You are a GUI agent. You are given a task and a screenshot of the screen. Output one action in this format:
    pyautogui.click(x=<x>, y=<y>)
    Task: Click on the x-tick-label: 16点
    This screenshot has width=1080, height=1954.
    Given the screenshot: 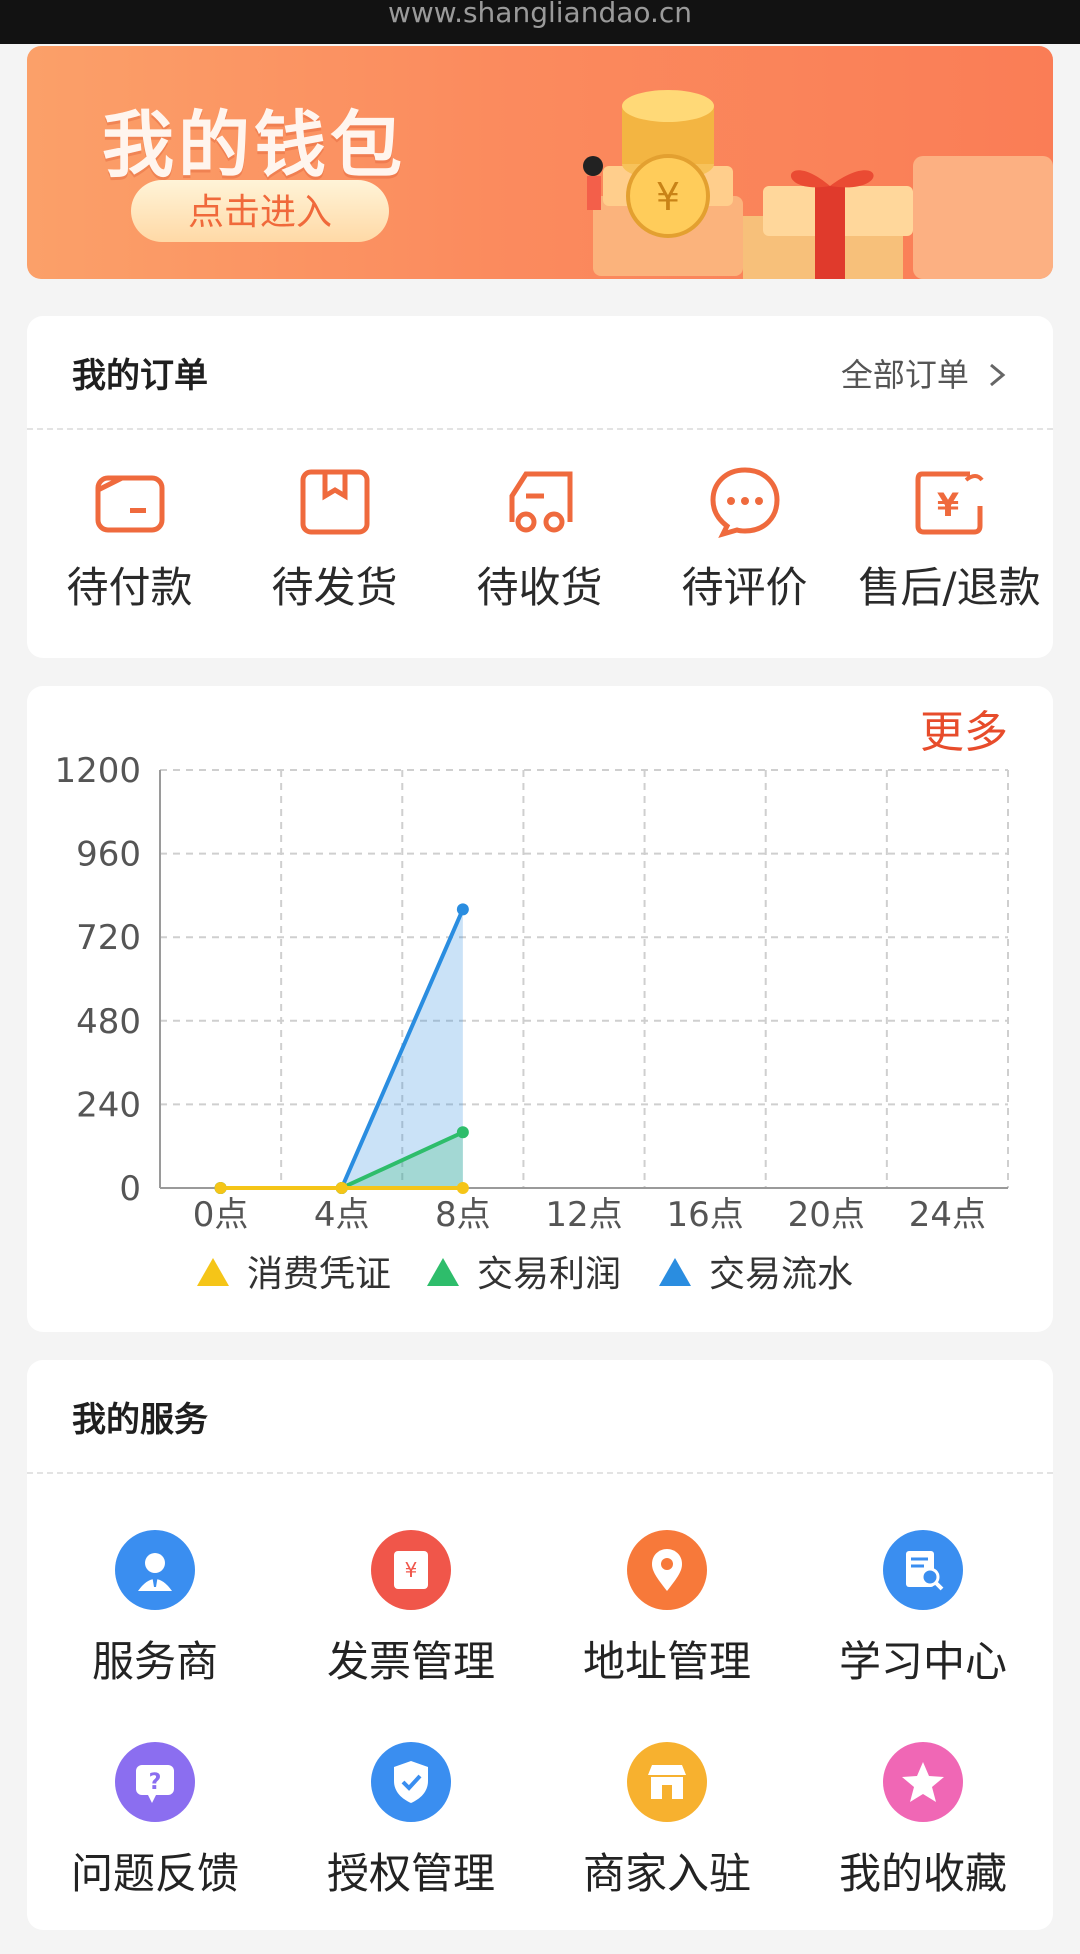 What is the action you would take?
    pyautogui.click(x=705, y=1215)
    